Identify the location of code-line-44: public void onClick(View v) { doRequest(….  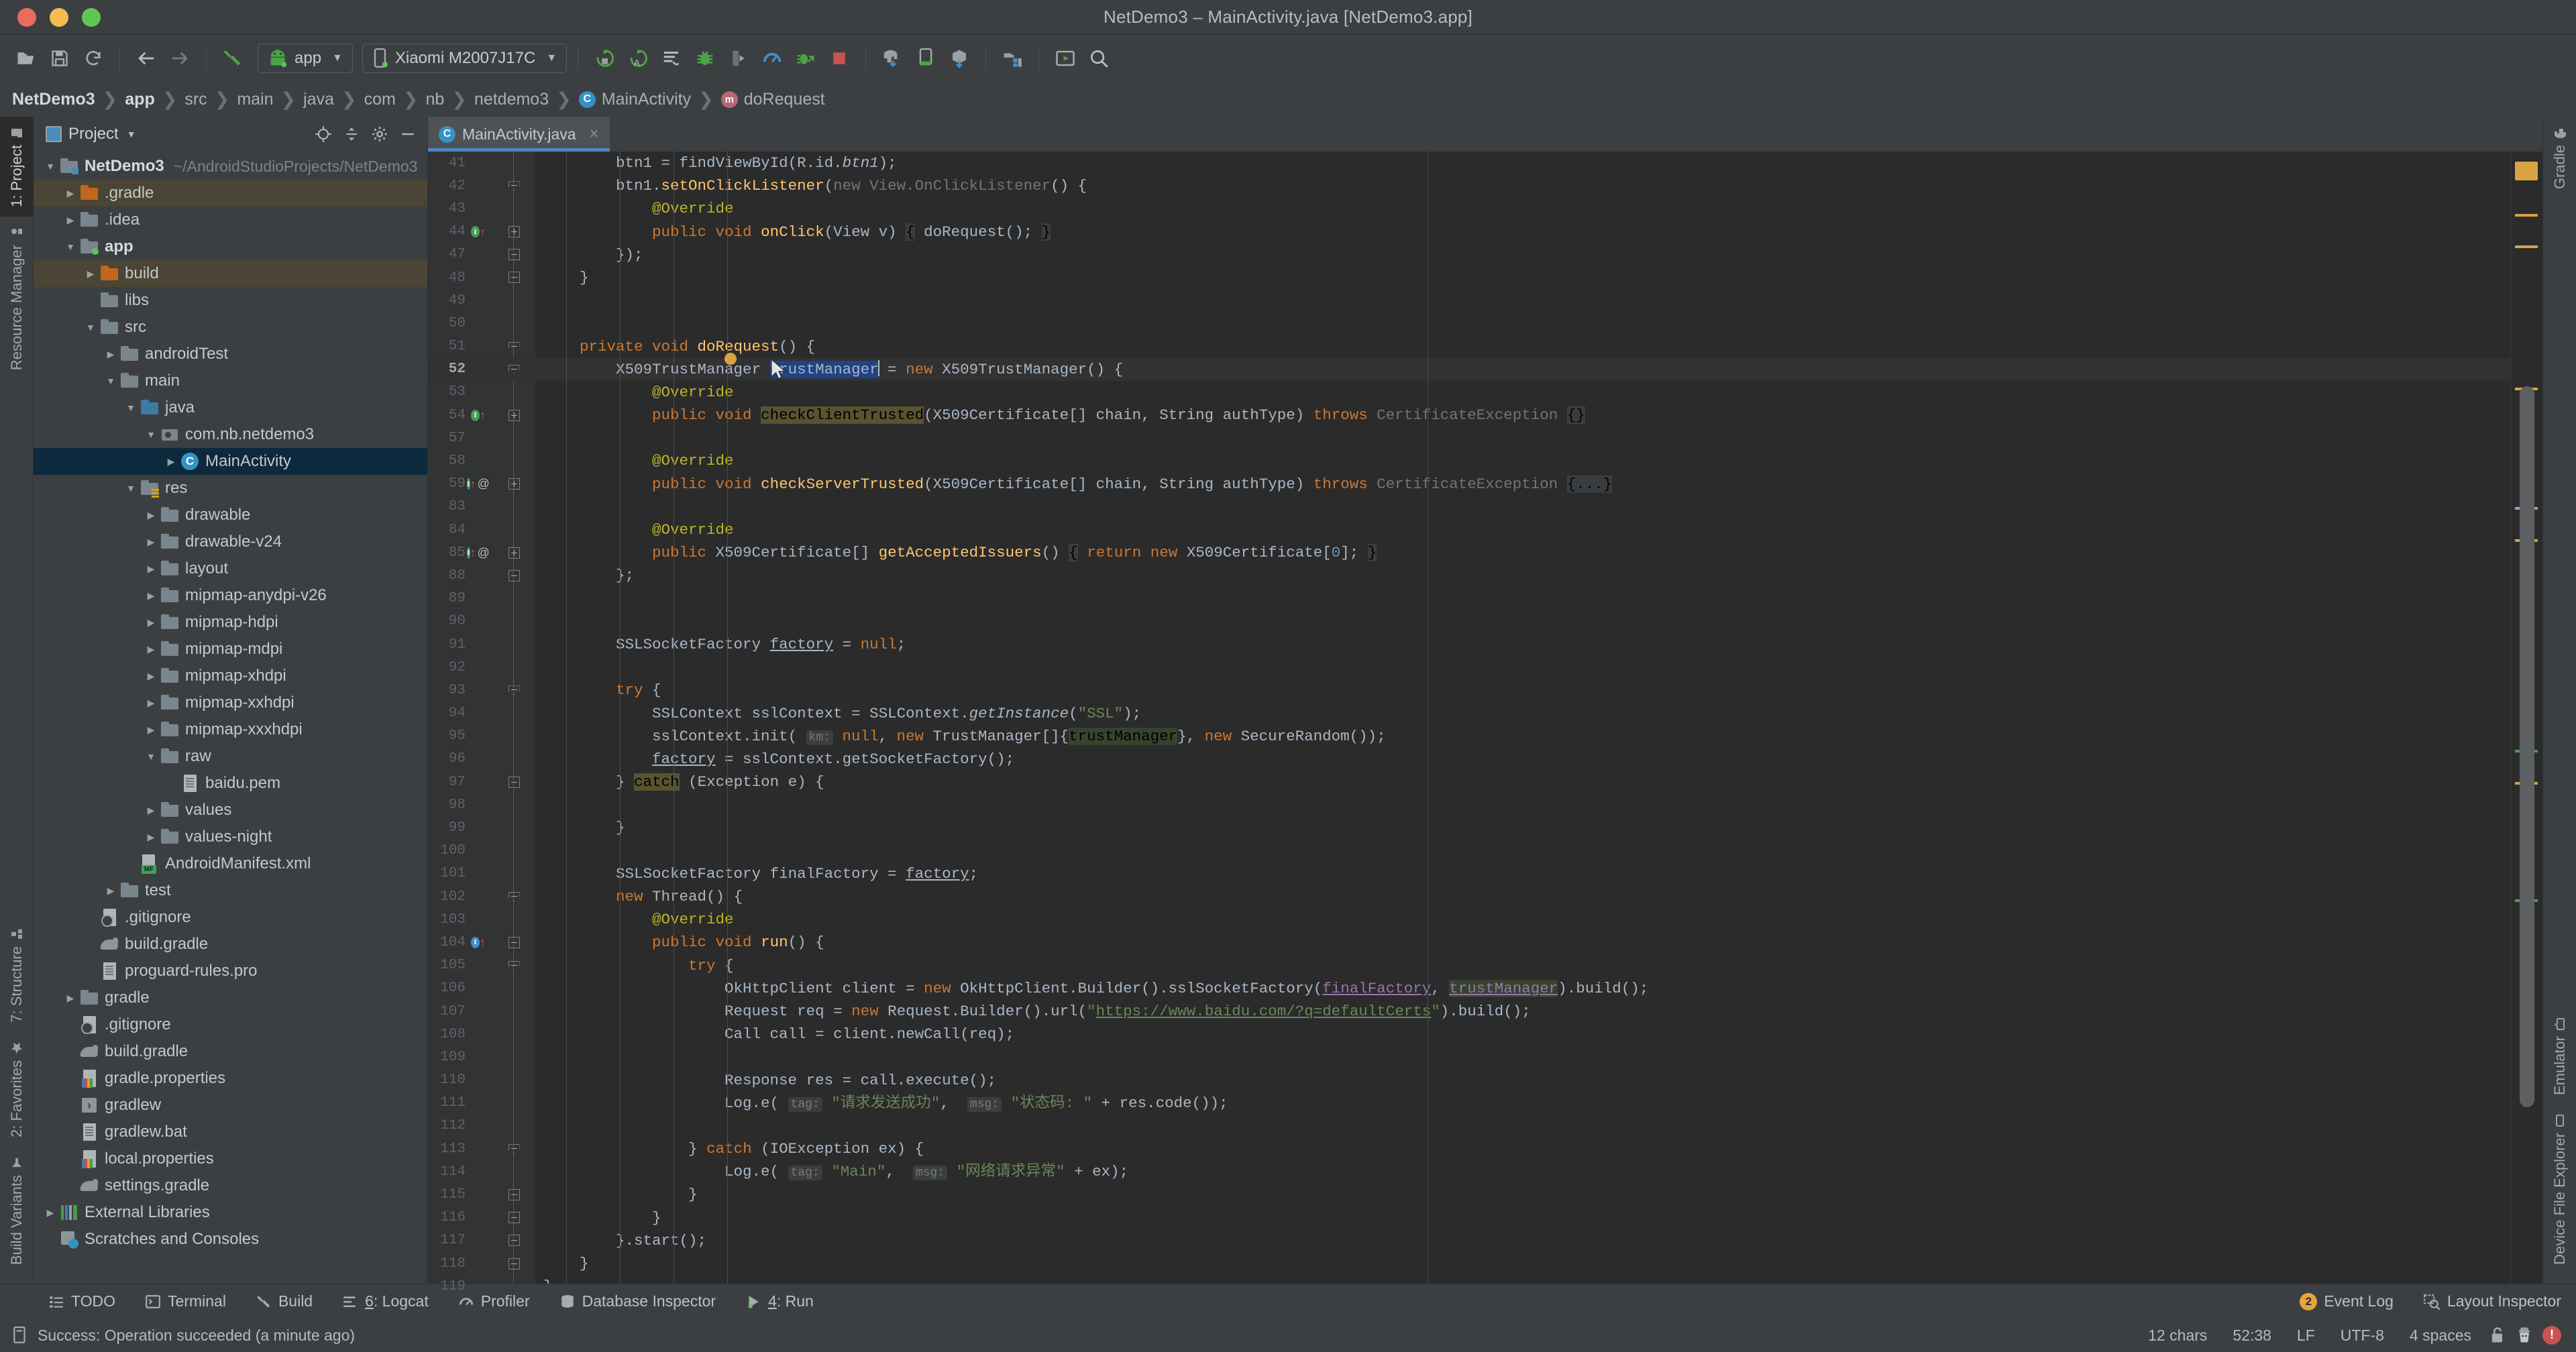
(1526, 232).